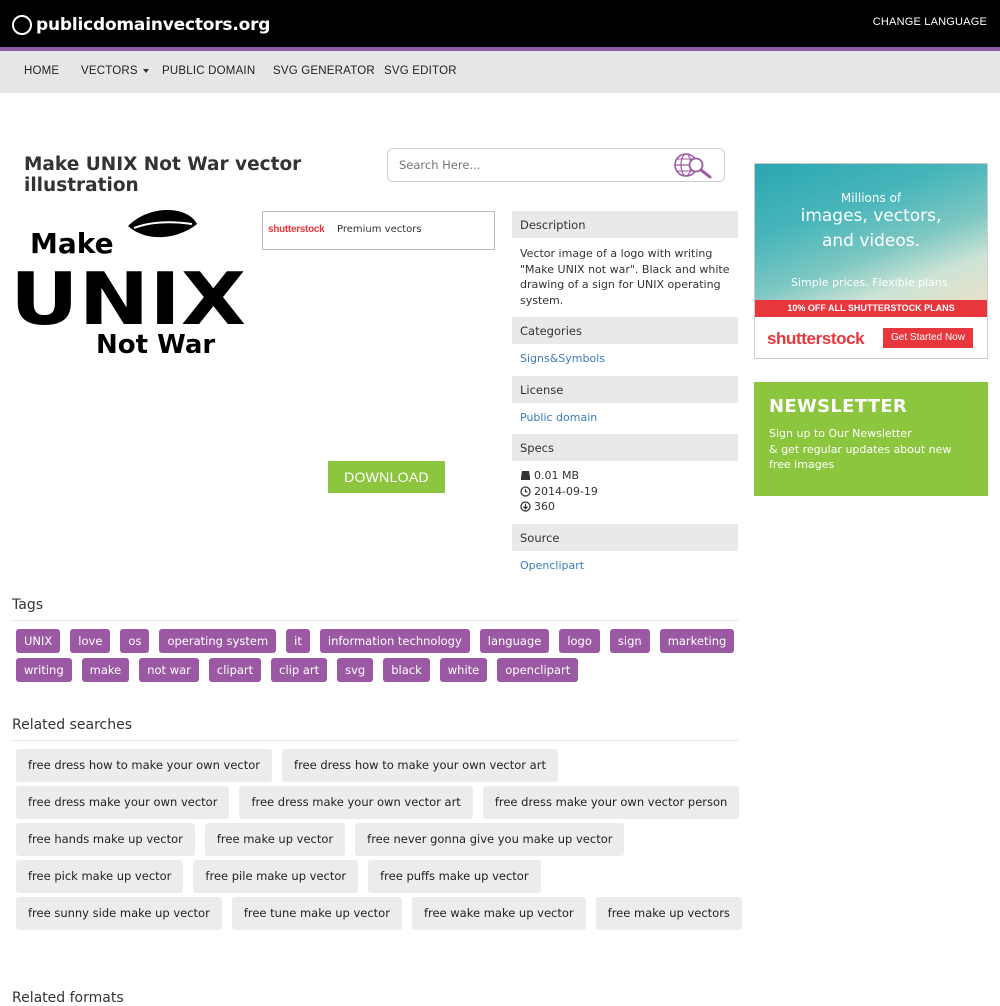 Image resolution: width=1000 pixels, height=1006 pixels. What do you see at coordinates (490, 839) in the screenshot?
I see `related-search-item: free never gonna give you make up vector` at bounding box center [490, 839].